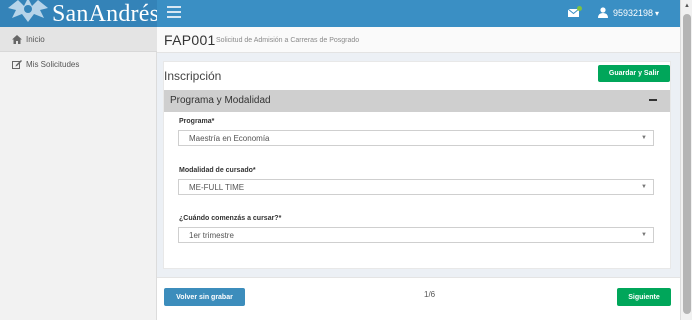 This screenshot has width=692, height=320. I want to click on page-title: FAP001, so click(190, 40).